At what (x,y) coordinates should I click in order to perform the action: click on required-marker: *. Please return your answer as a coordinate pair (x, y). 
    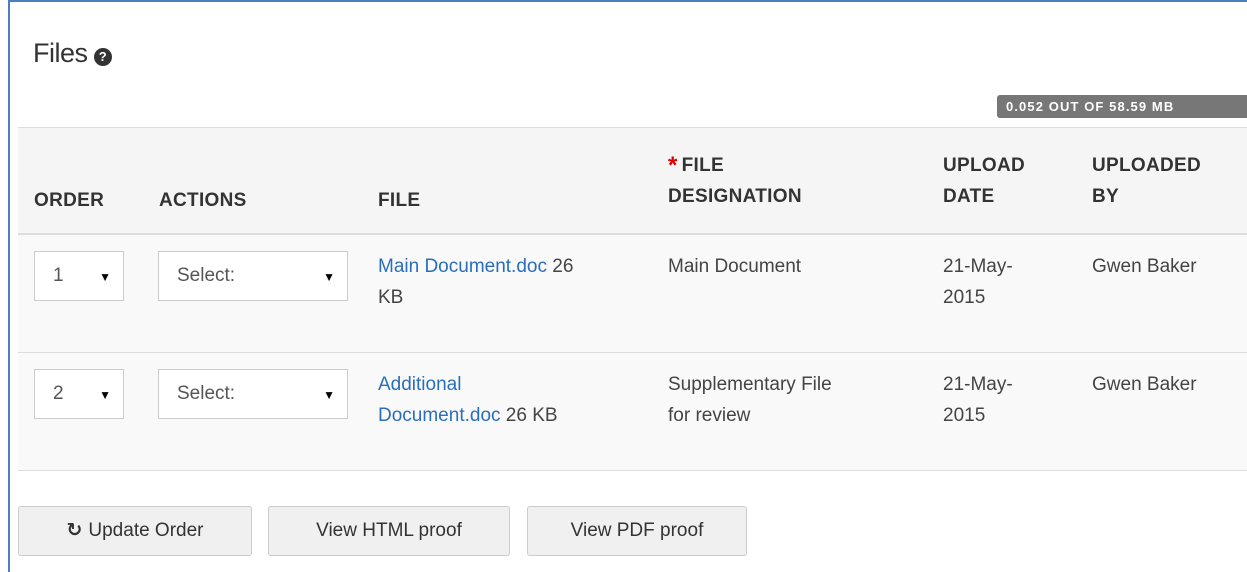
    Looking at the image, I should click on (673, 165).